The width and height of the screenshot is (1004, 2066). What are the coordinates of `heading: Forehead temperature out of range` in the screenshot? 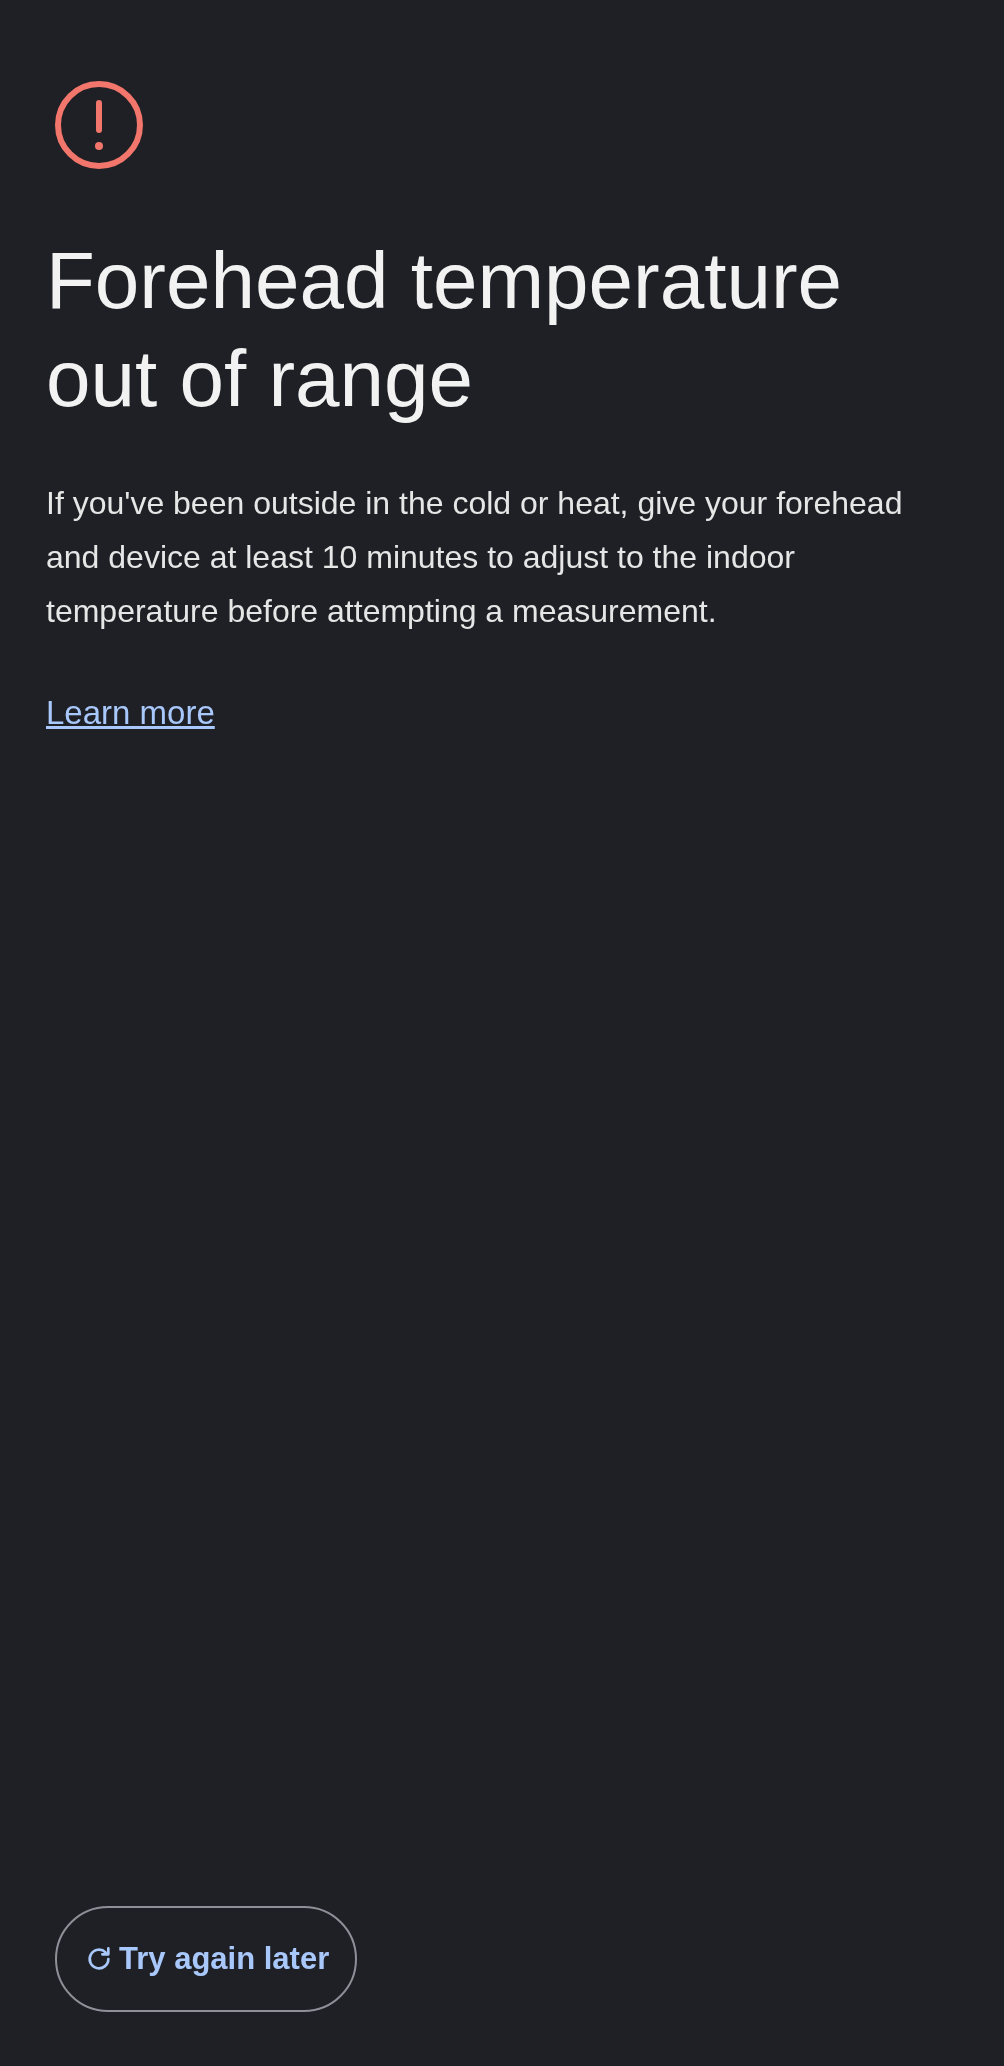 It's located at (444, 330).